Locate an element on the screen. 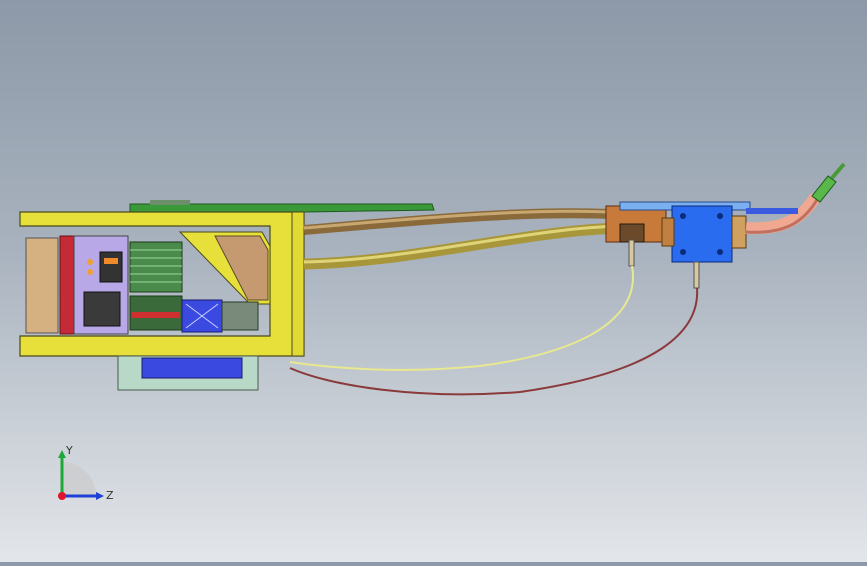 This screenshot has width=867, height=566. red-strip is located at coordinates (156, 315).